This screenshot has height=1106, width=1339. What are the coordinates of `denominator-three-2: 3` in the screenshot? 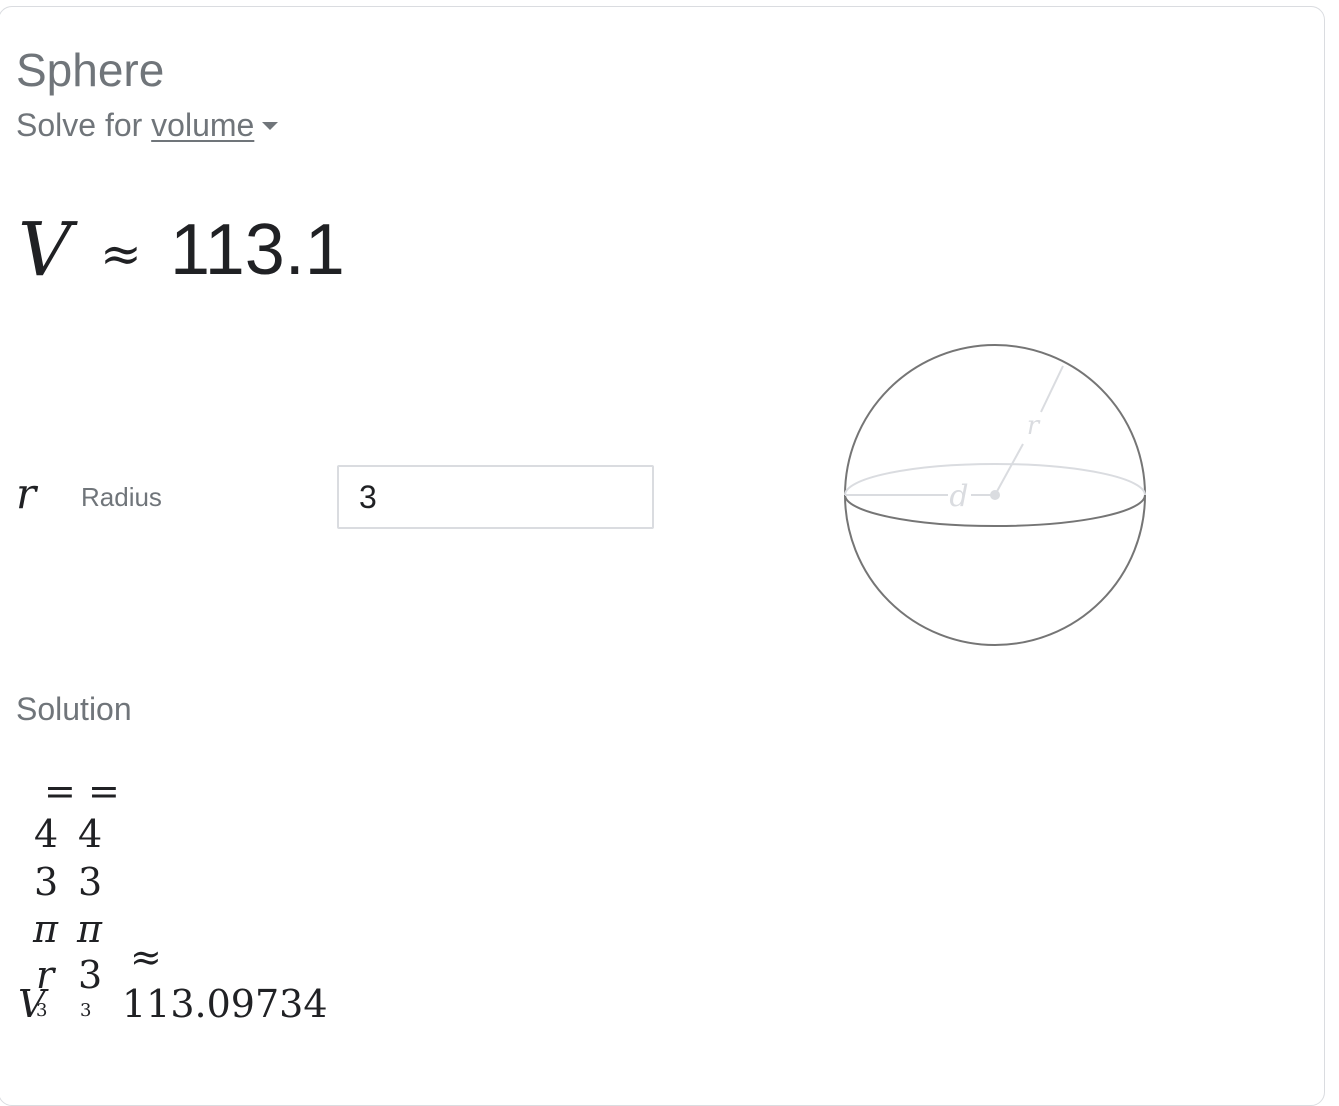 It's located at (90, 882).